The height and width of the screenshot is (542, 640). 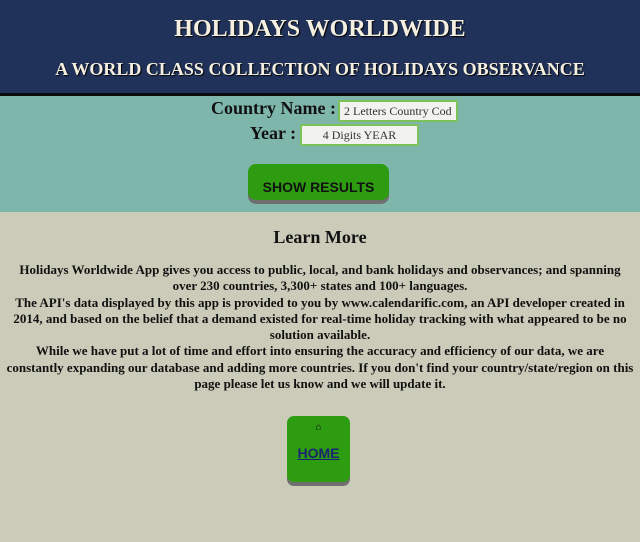 What do you see at coordinates (273, 108) in the screenshot?
I see `country-name-label: Country Name :` at bounding box center [273, 108].